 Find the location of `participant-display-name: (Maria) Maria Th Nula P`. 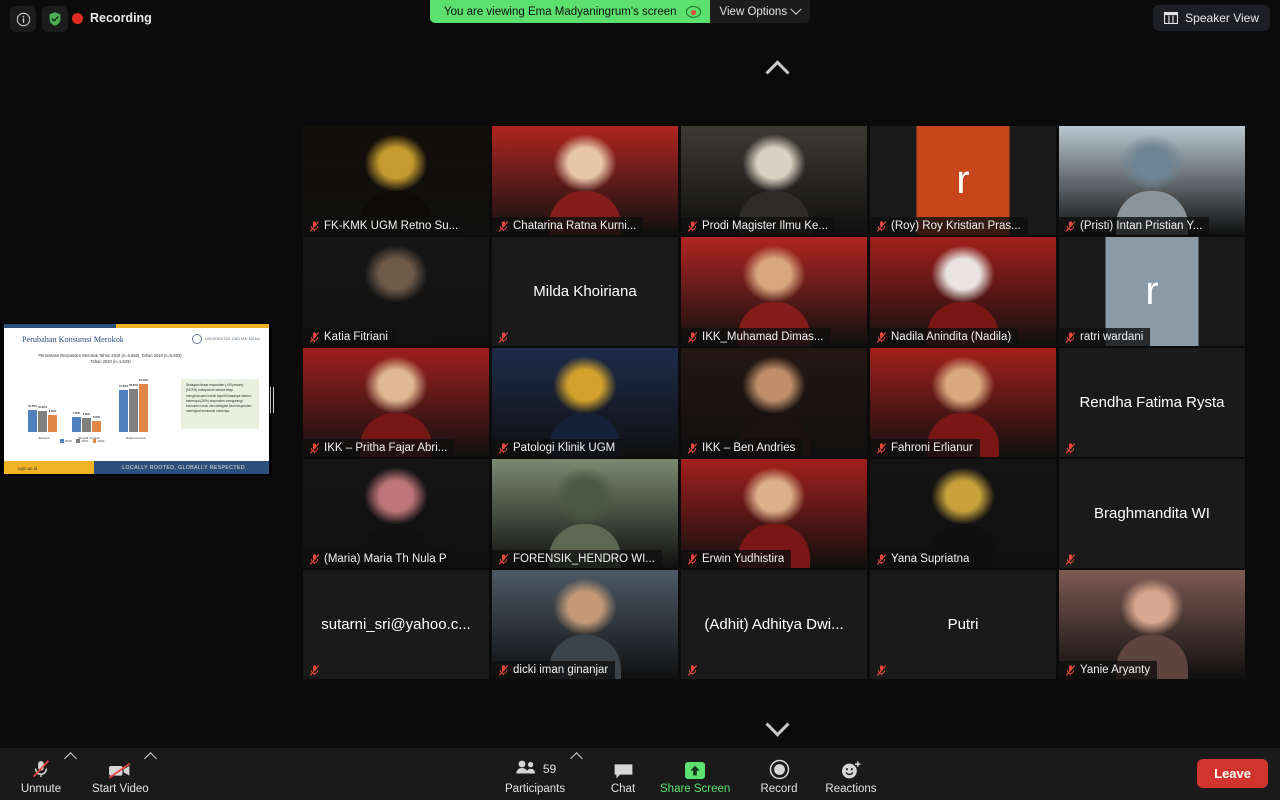

participant-display-name: (Maria) Maria Th Nula P is located at coordinates (385, 559).